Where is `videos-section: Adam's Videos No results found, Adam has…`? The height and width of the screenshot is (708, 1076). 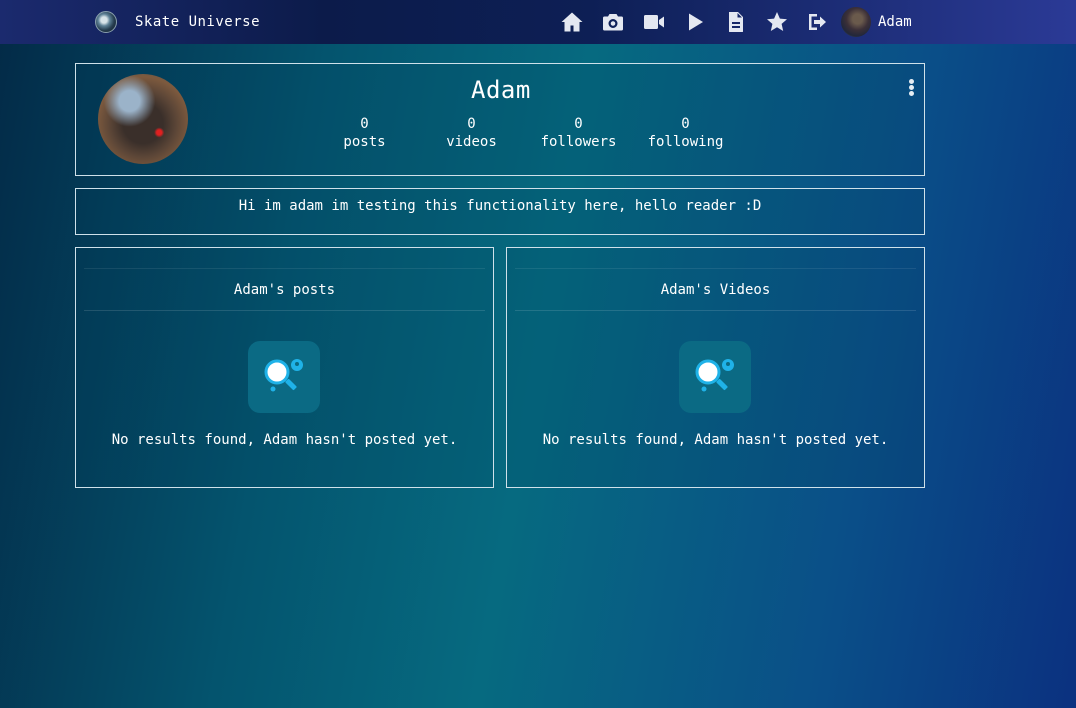
videos-section: Adam's Videos No results found, Adam has… is located at coordinates (715, 367).